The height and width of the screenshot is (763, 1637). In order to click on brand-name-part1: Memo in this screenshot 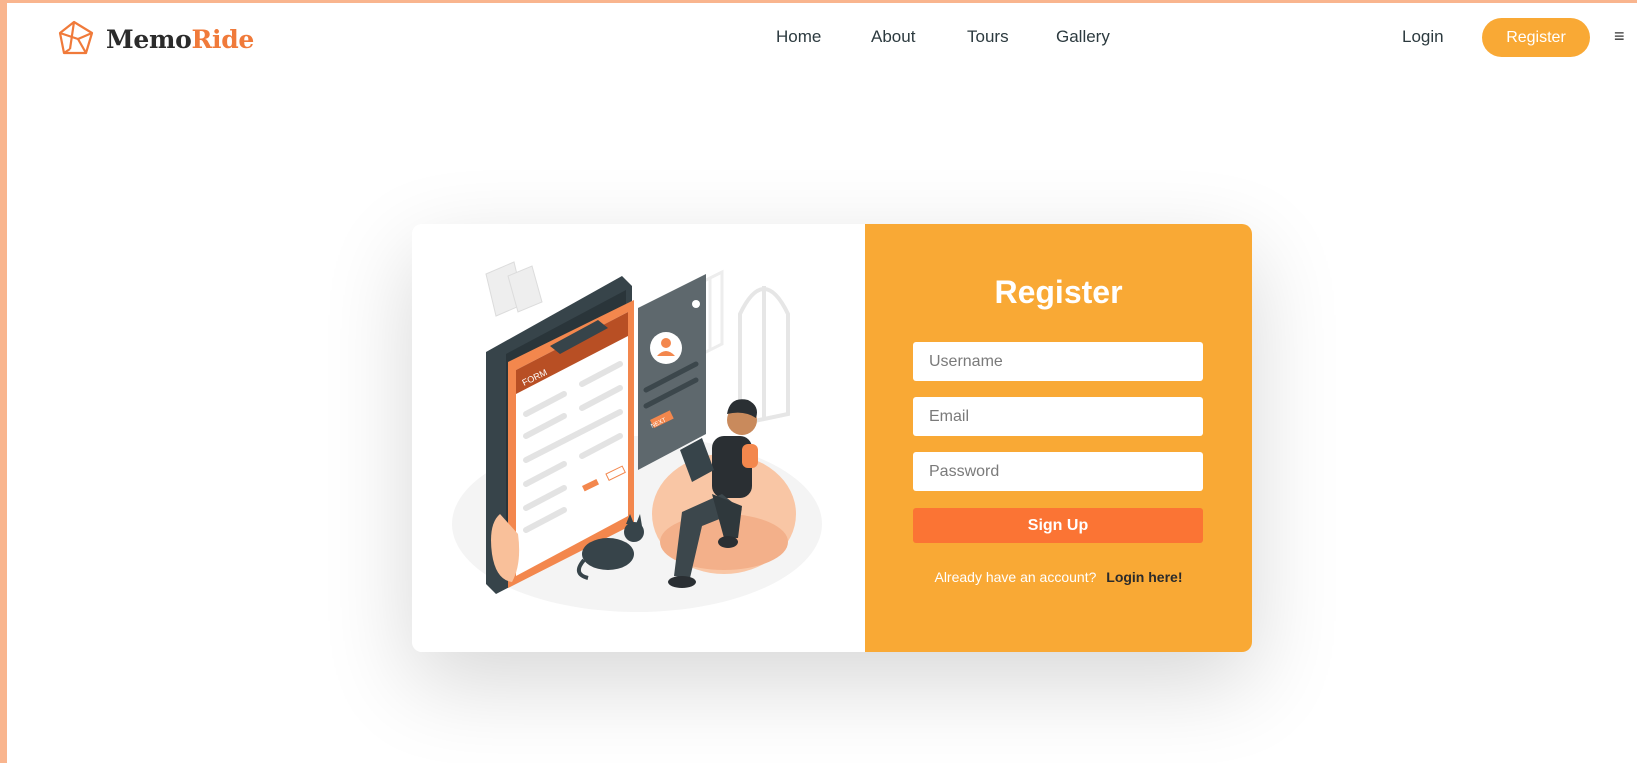, I will do `click(149, 39)`.